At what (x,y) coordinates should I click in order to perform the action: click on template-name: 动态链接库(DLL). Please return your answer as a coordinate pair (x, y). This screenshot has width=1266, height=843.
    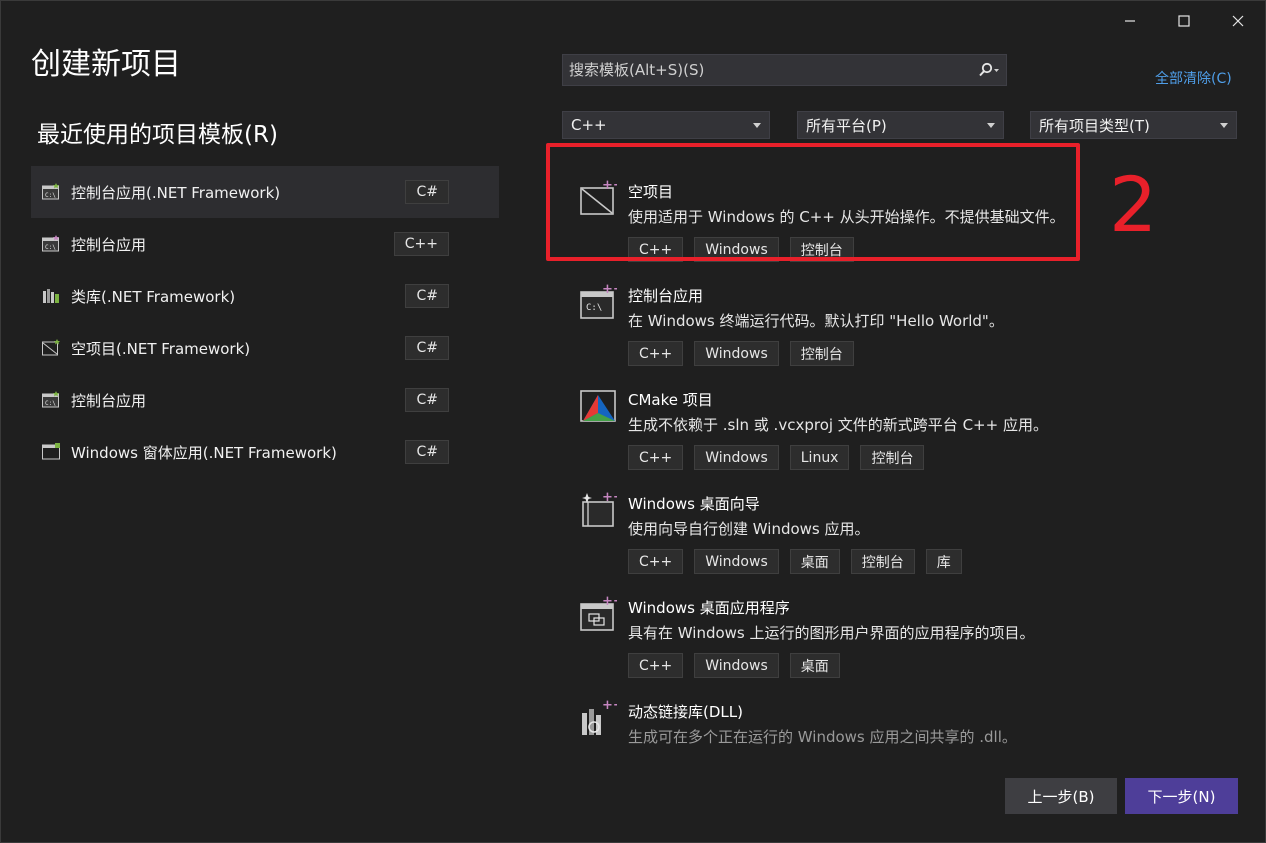
    Looking at the image, I should click on (685, 712).